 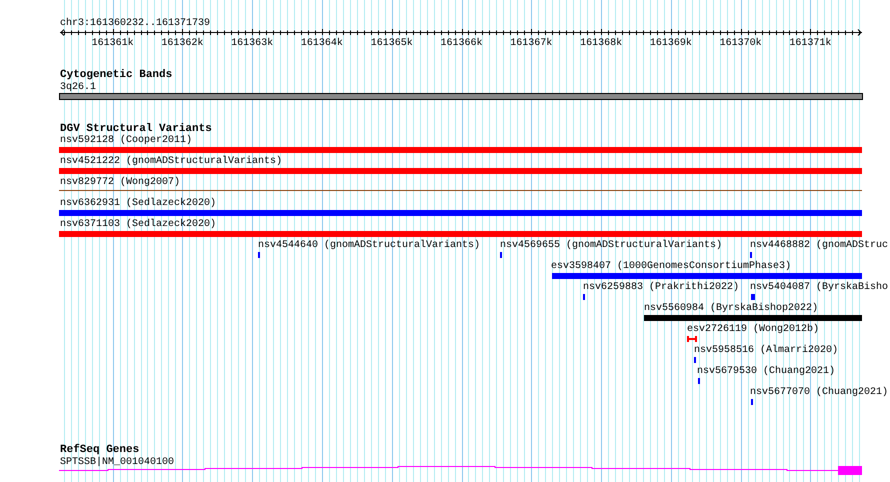 What do you see at coordinates (369, 245) in the screenshot?
I see `variant-label: nsv4544640 (gnomADStructuralVariants)` at bounding box center [369, 245].